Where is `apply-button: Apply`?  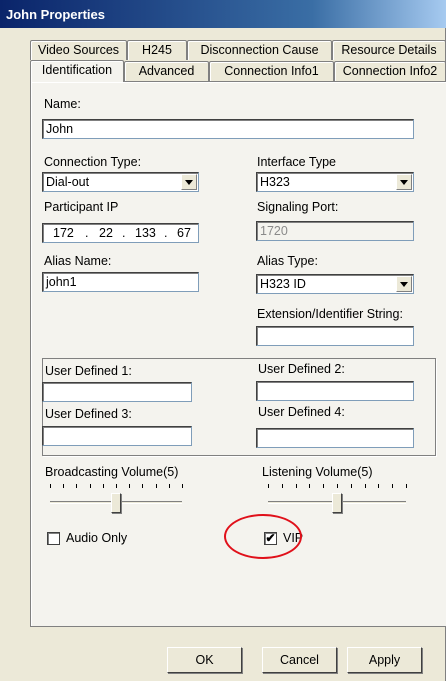 apply-button: Apply is located at coordinates (384, 660).